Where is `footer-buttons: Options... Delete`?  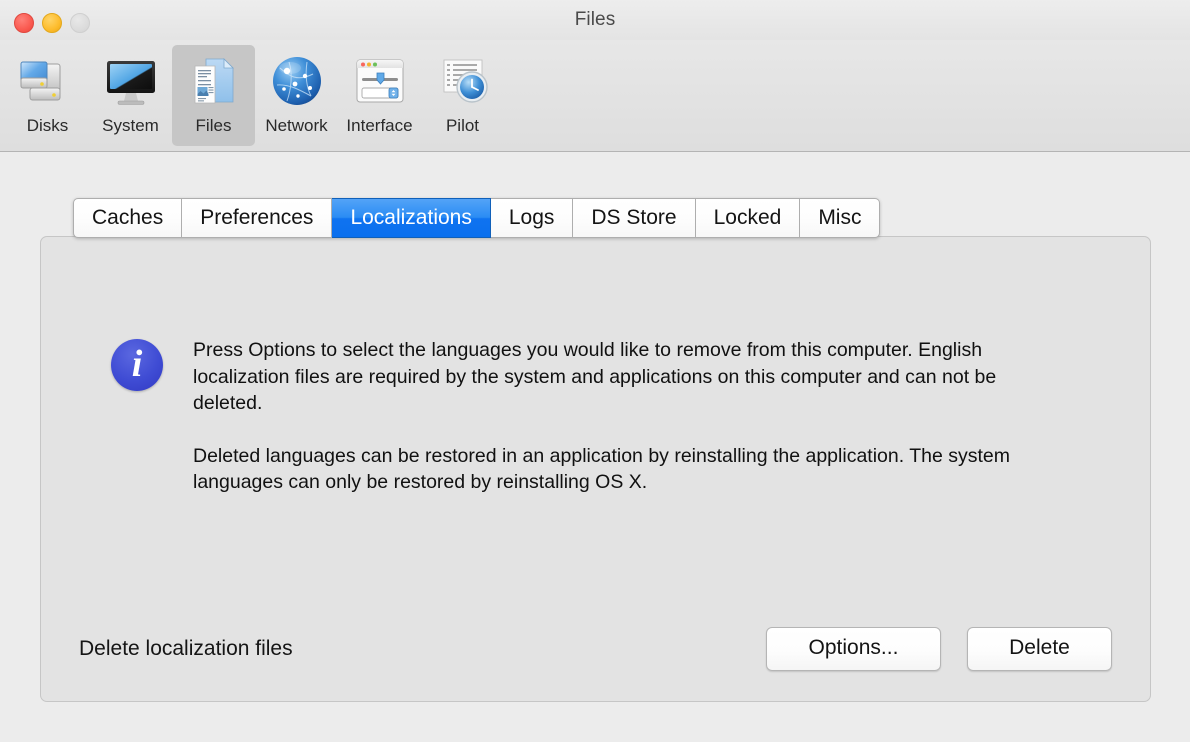
footer-buttons: Options... Delete is located at coordinates (939, 649).